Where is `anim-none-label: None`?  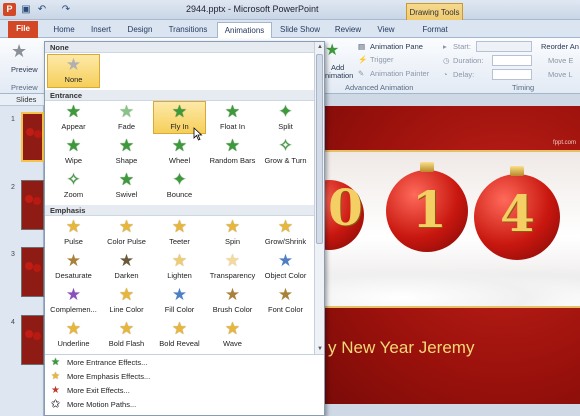
anim-none-label: None is located at coordinates (73, 79).